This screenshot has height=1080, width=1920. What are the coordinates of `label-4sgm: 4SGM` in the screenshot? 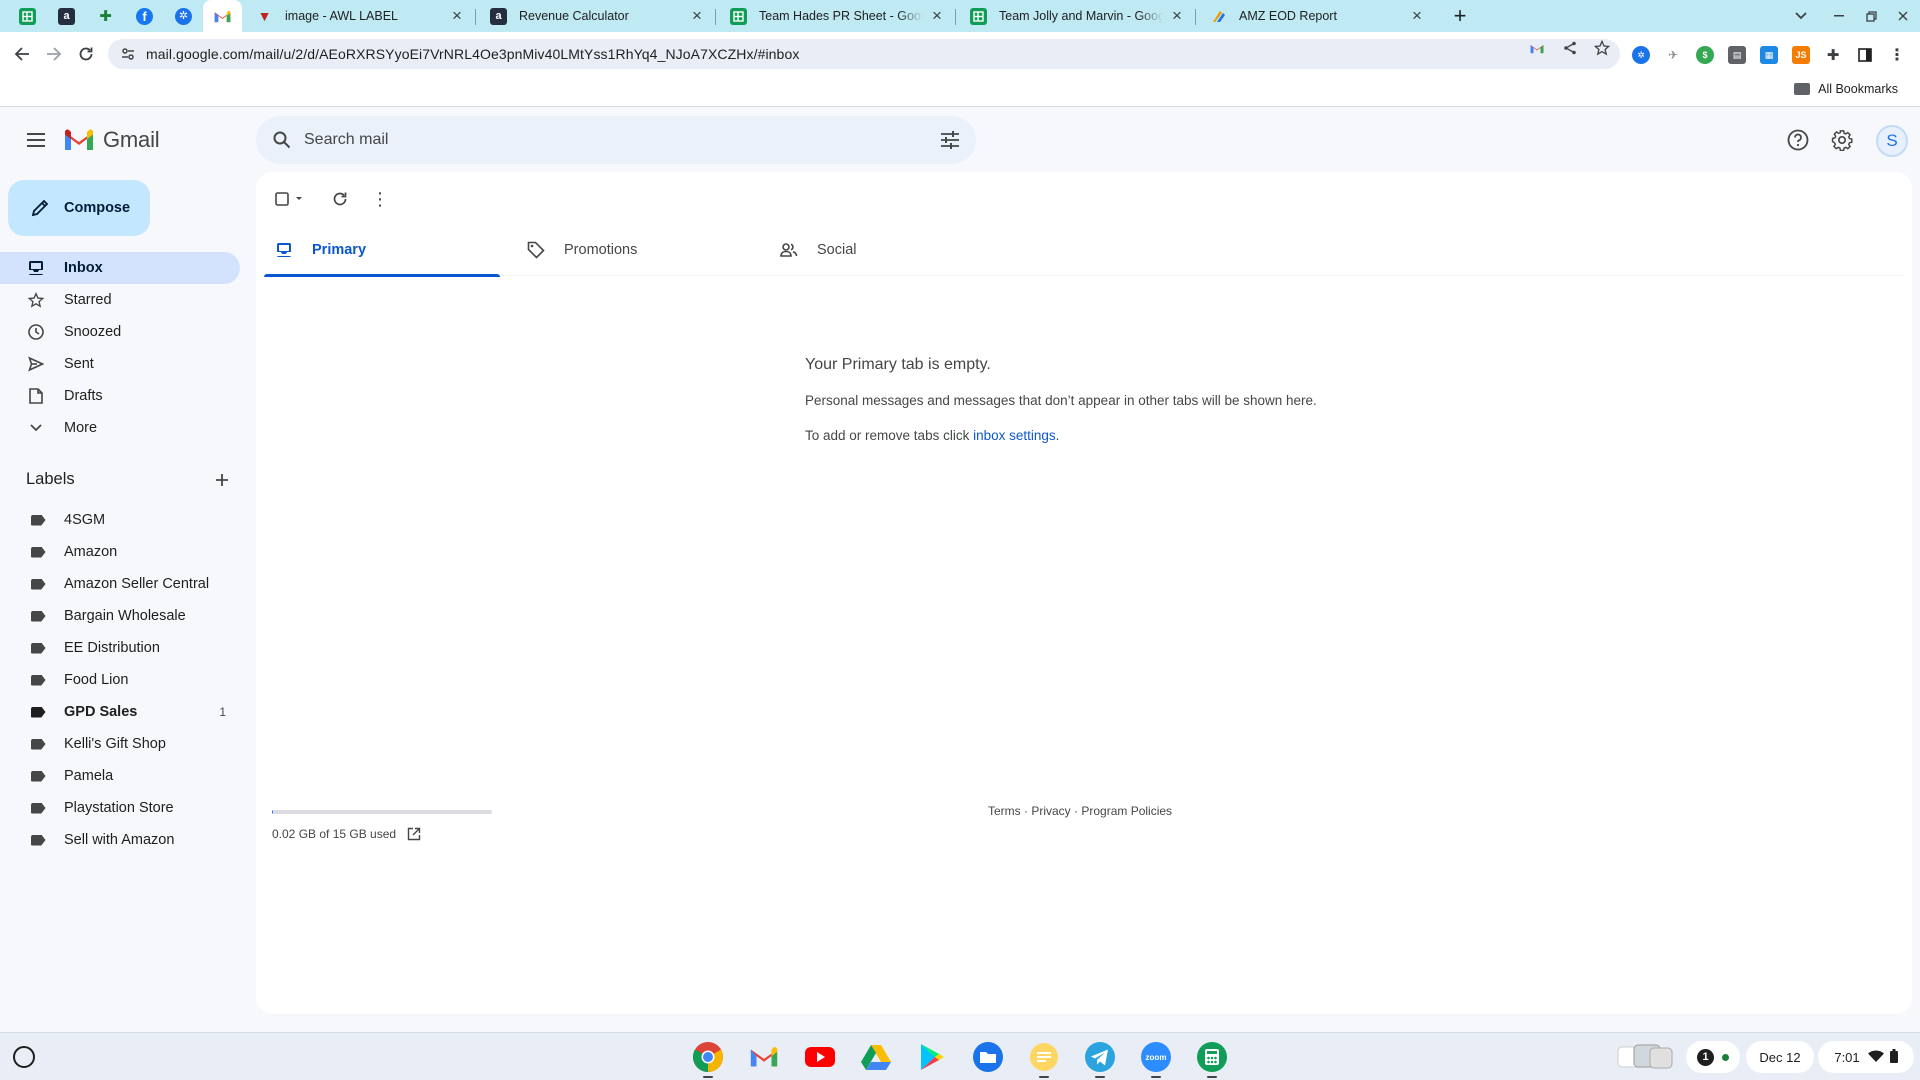 It's located at (120, 520).